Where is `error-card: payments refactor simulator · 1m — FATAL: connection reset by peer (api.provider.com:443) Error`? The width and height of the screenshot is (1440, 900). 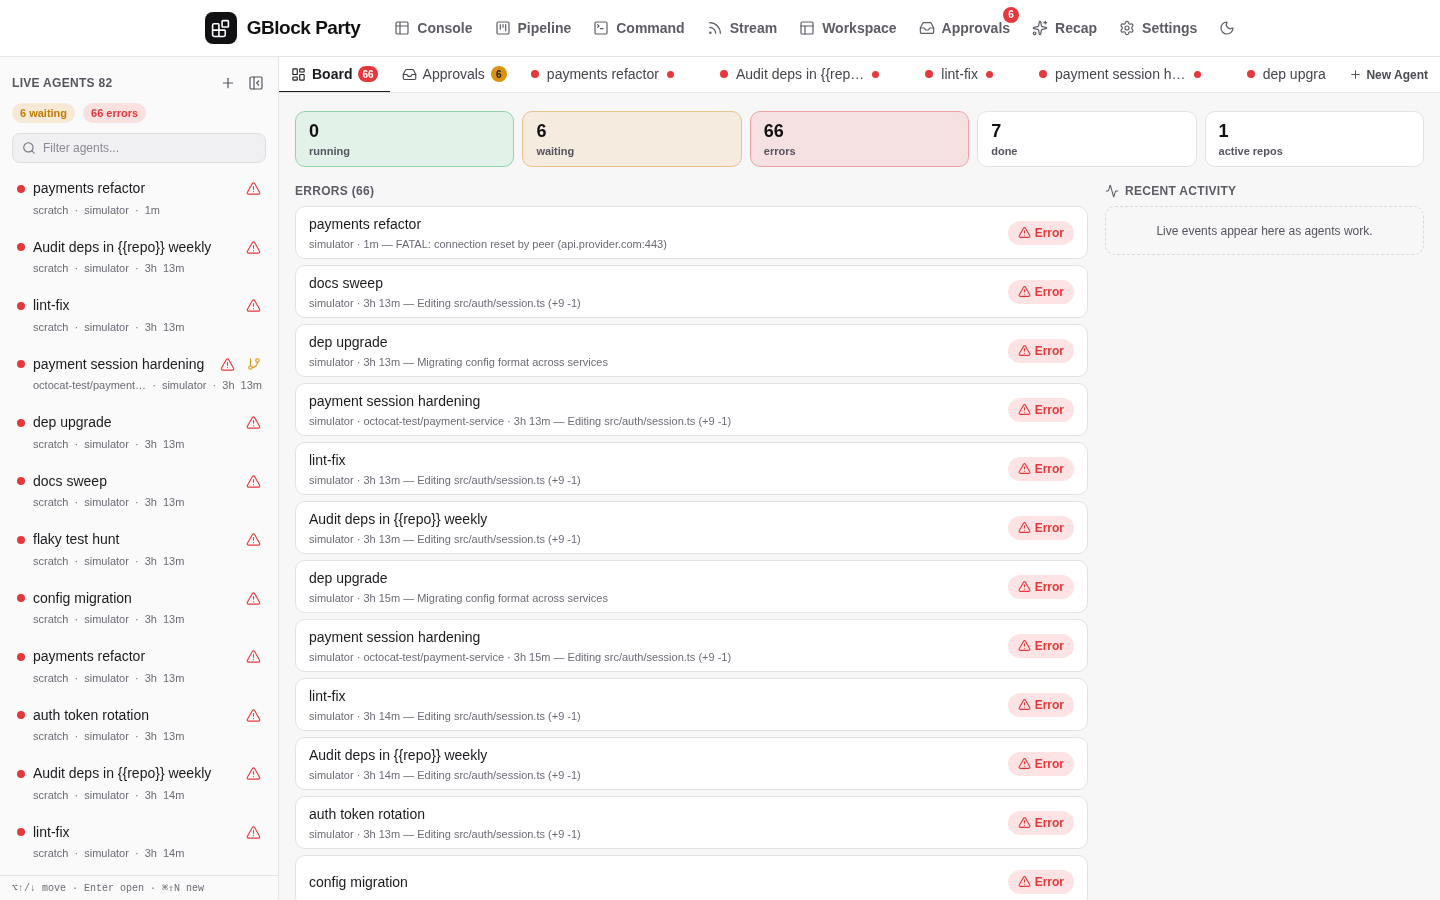
error-card: payments refactor simulator · 1m — FATAL: connection reset by peer (api.provider.com:443) Error is located at coordinates (691, 232).